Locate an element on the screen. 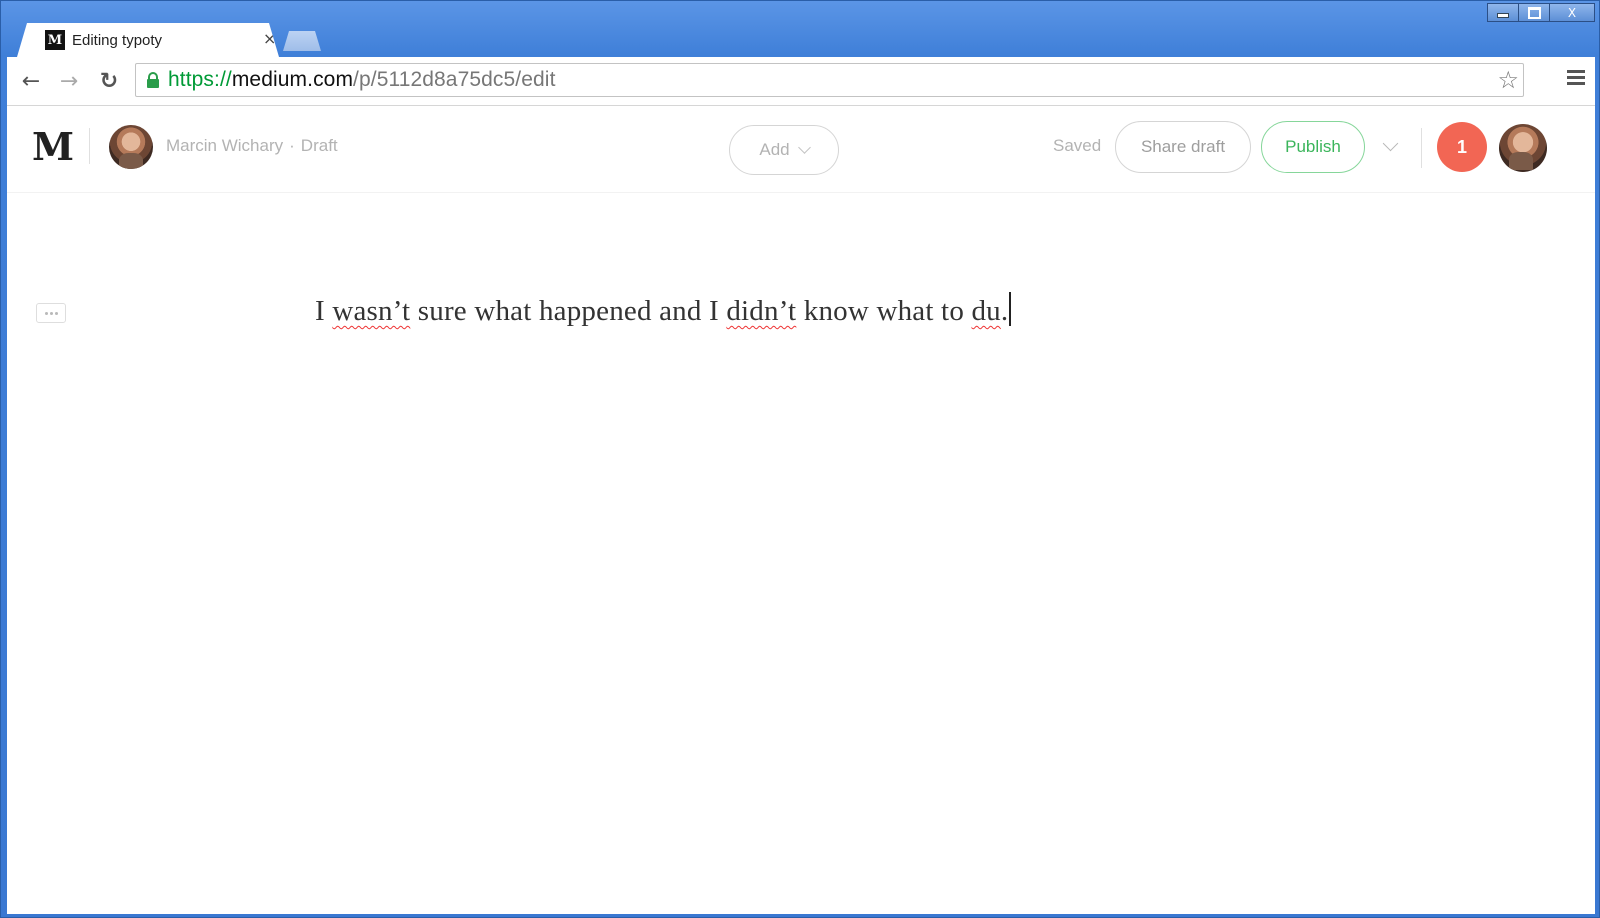 This screenshot has height=918, width=1600. text-cursor is located at coordinates (1010, 309).